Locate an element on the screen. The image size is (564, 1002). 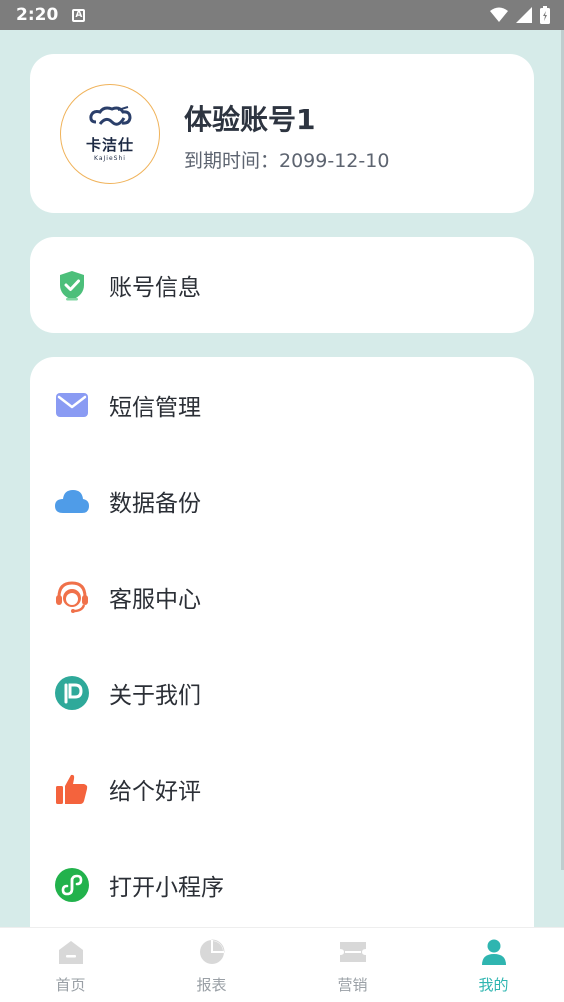
pie-chart-icon is located at coordinates (212, 951).